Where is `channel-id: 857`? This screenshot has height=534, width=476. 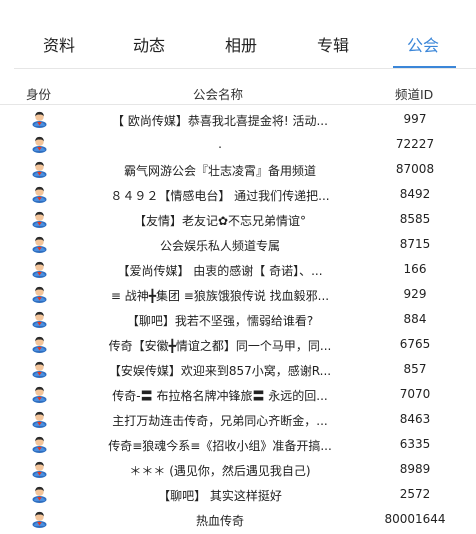
channel-id: 857 is located at coordinates (415, 369).